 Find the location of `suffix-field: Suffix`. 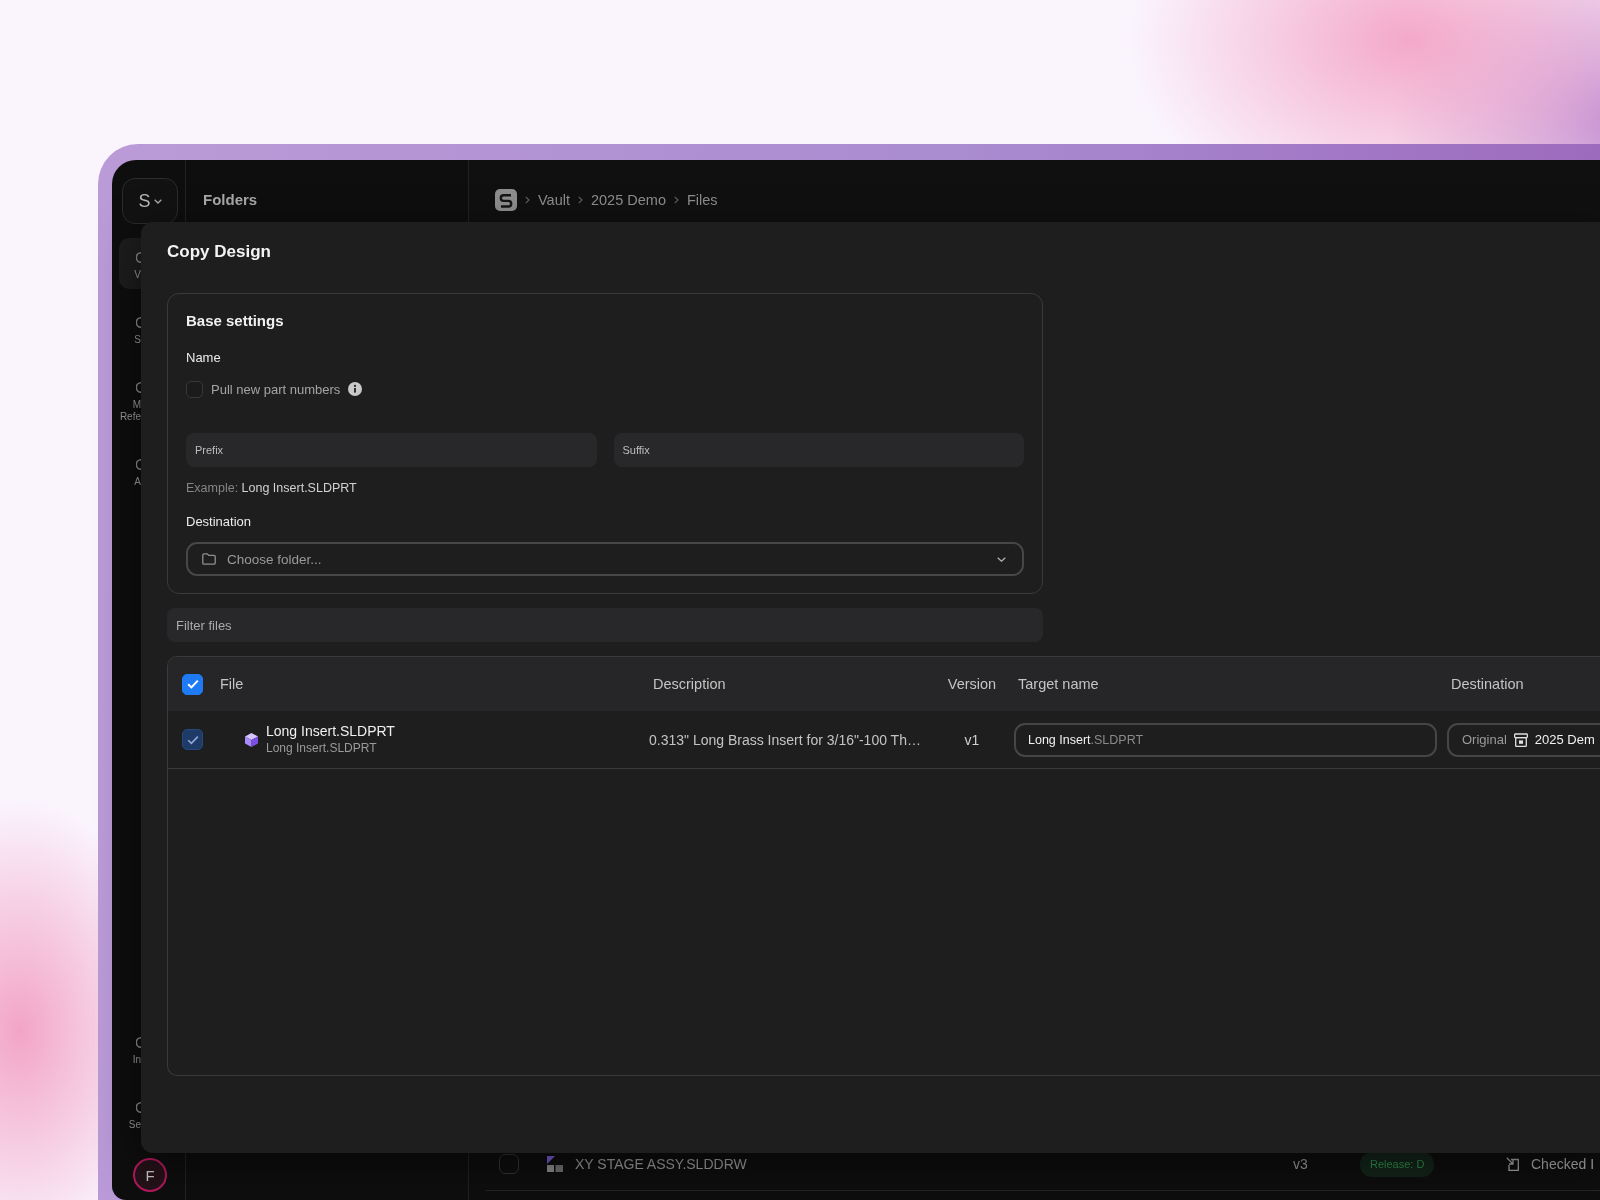

suffix-field: Suffix is located at coordinates (818, 450).